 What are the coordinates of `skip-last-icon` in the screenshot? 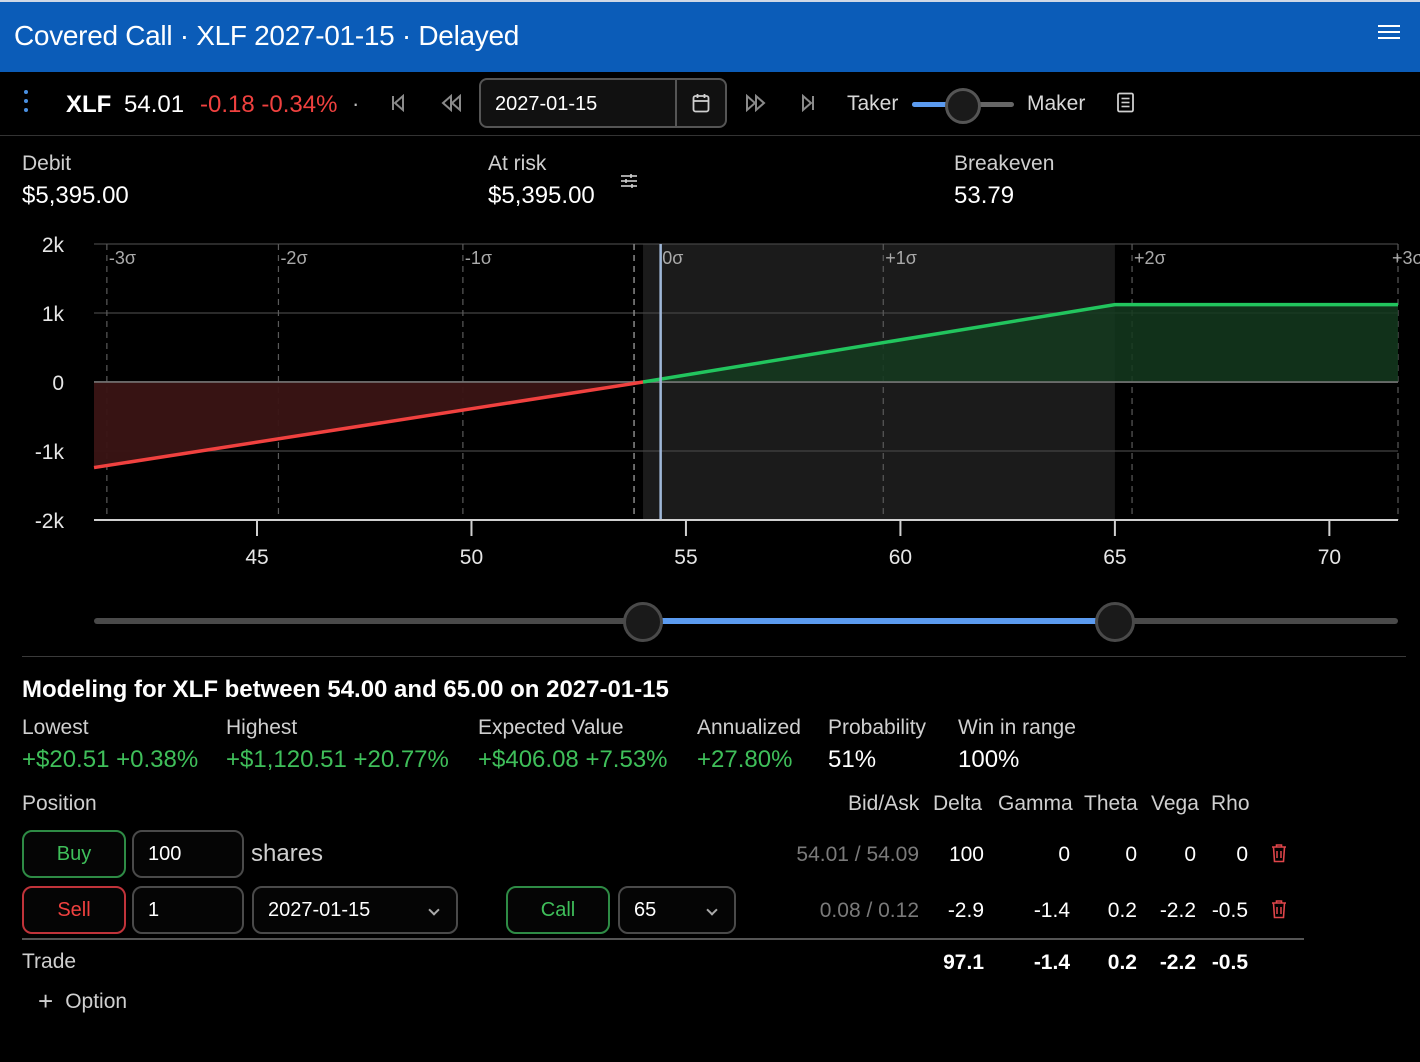 It's located at (808, 103).